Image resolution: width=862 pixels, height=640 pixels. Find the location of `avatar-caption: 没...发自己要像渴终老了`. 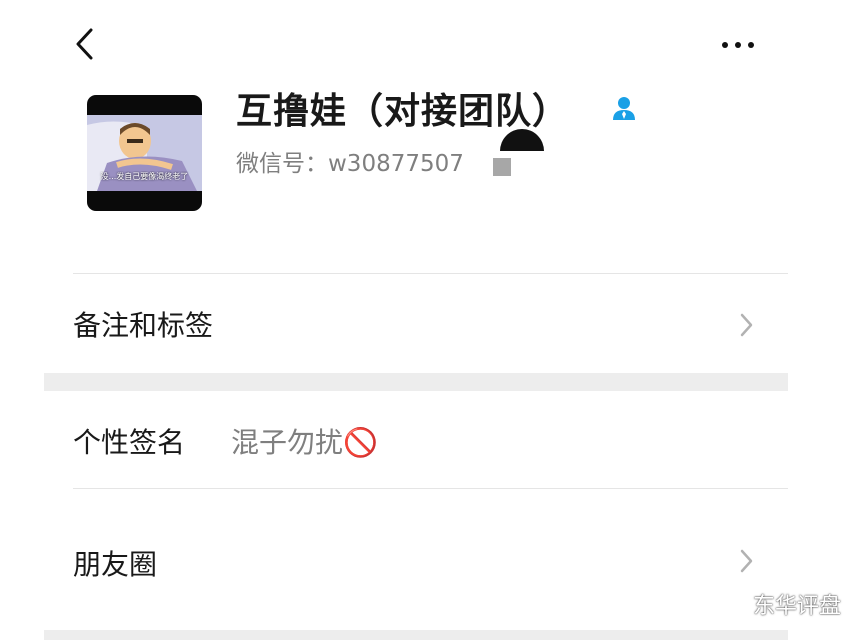

avatar-caption: 没...发自己要像渴终老了 is located at coordinates (144, 176).